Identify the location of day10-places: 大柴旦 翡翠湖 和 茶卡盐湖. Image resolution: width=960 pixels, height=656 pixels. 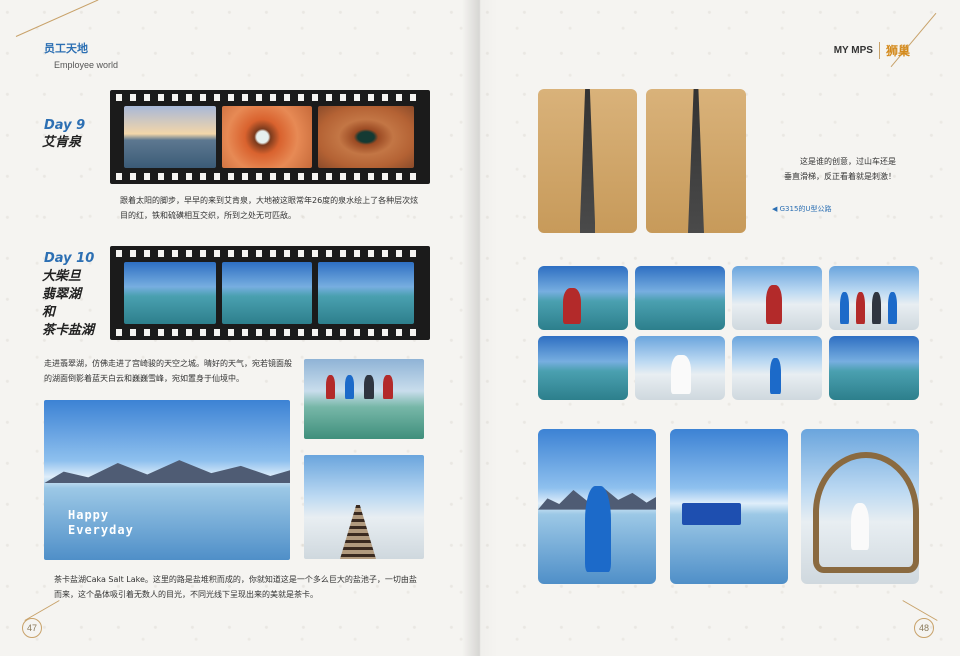
(68, 304).